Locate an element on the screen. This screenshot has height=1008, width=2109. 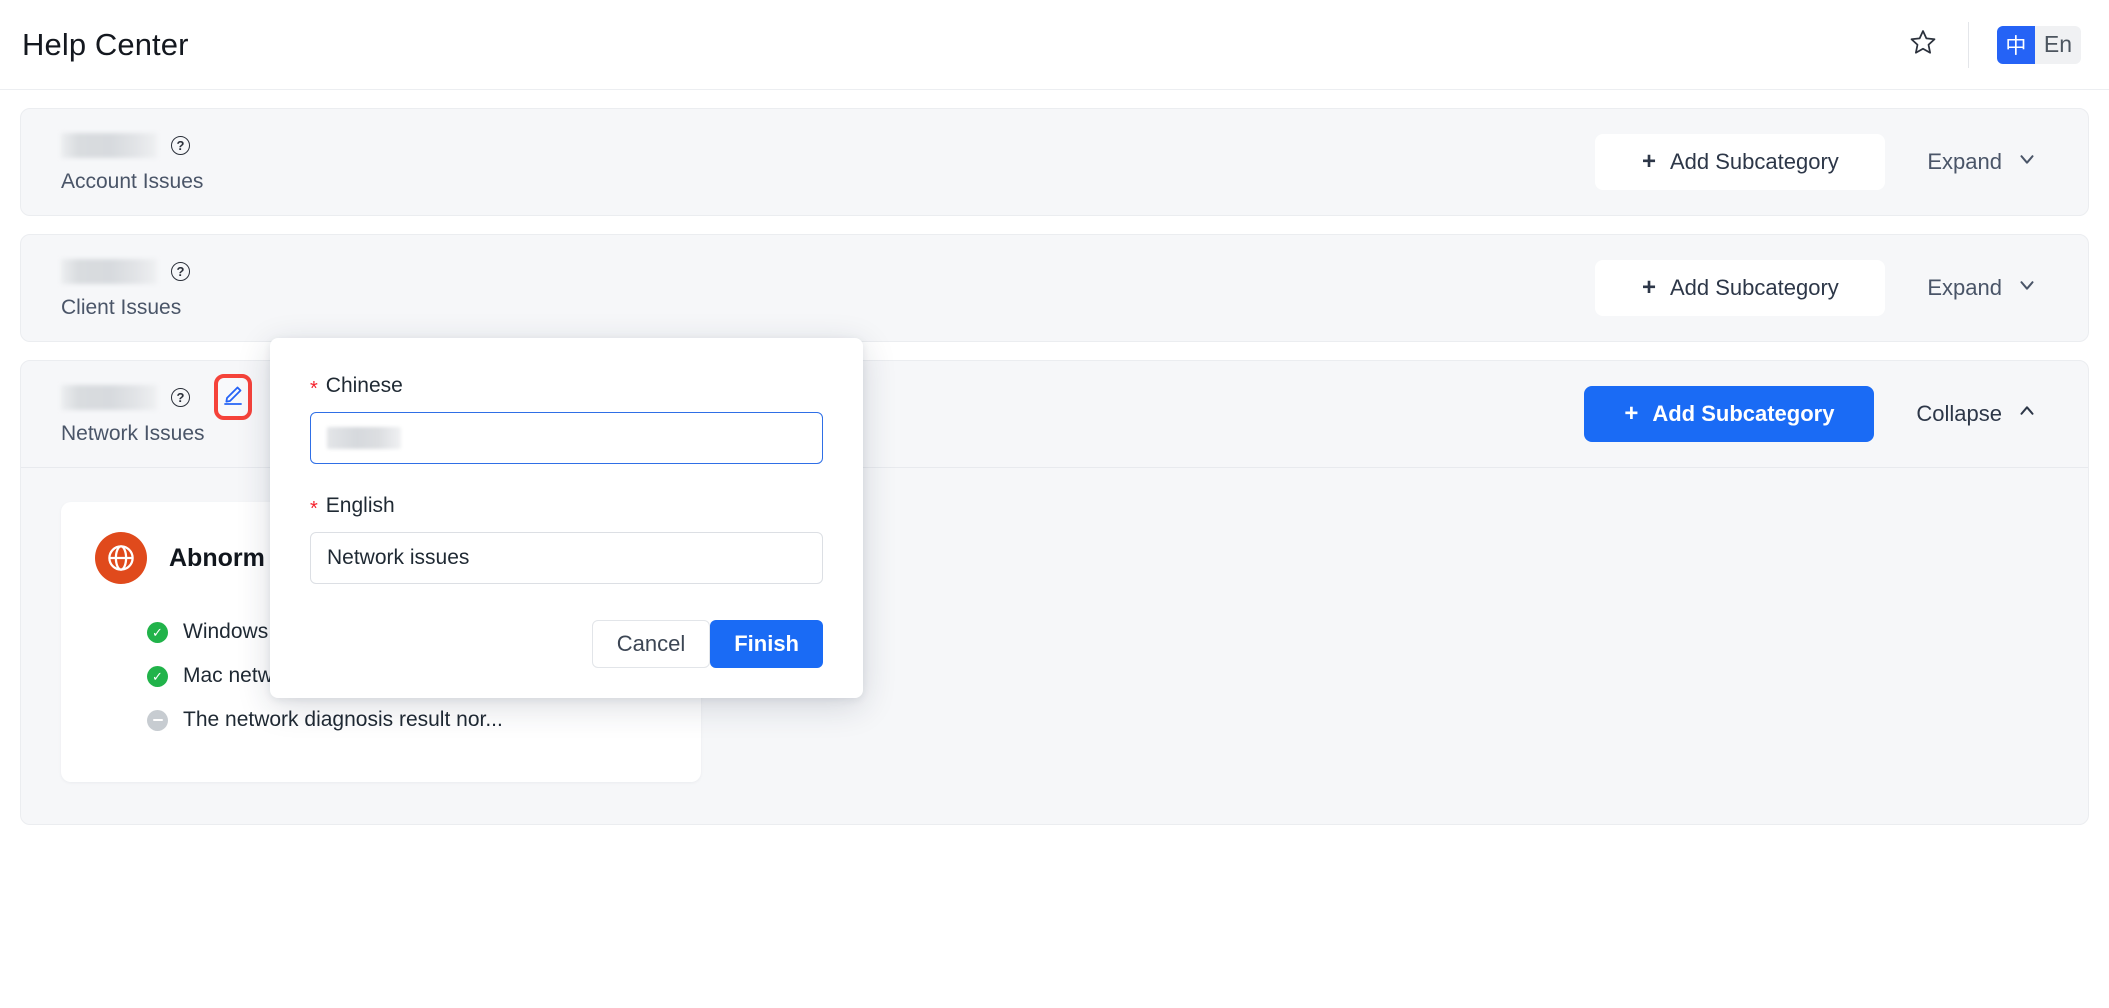
english-name-input: Network issues is located at coordinates (566, 558).